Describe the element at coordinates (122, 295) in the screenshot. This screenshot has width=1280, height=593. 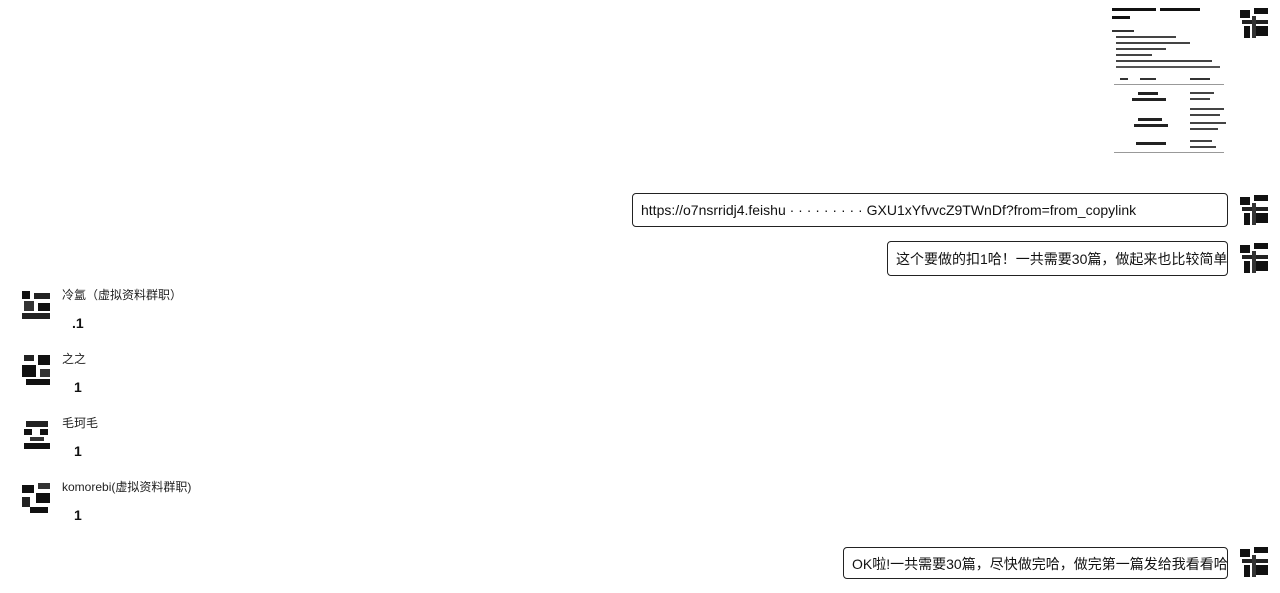
I see `sender-name: 冷氲（虚拟资料群职）` at that location.